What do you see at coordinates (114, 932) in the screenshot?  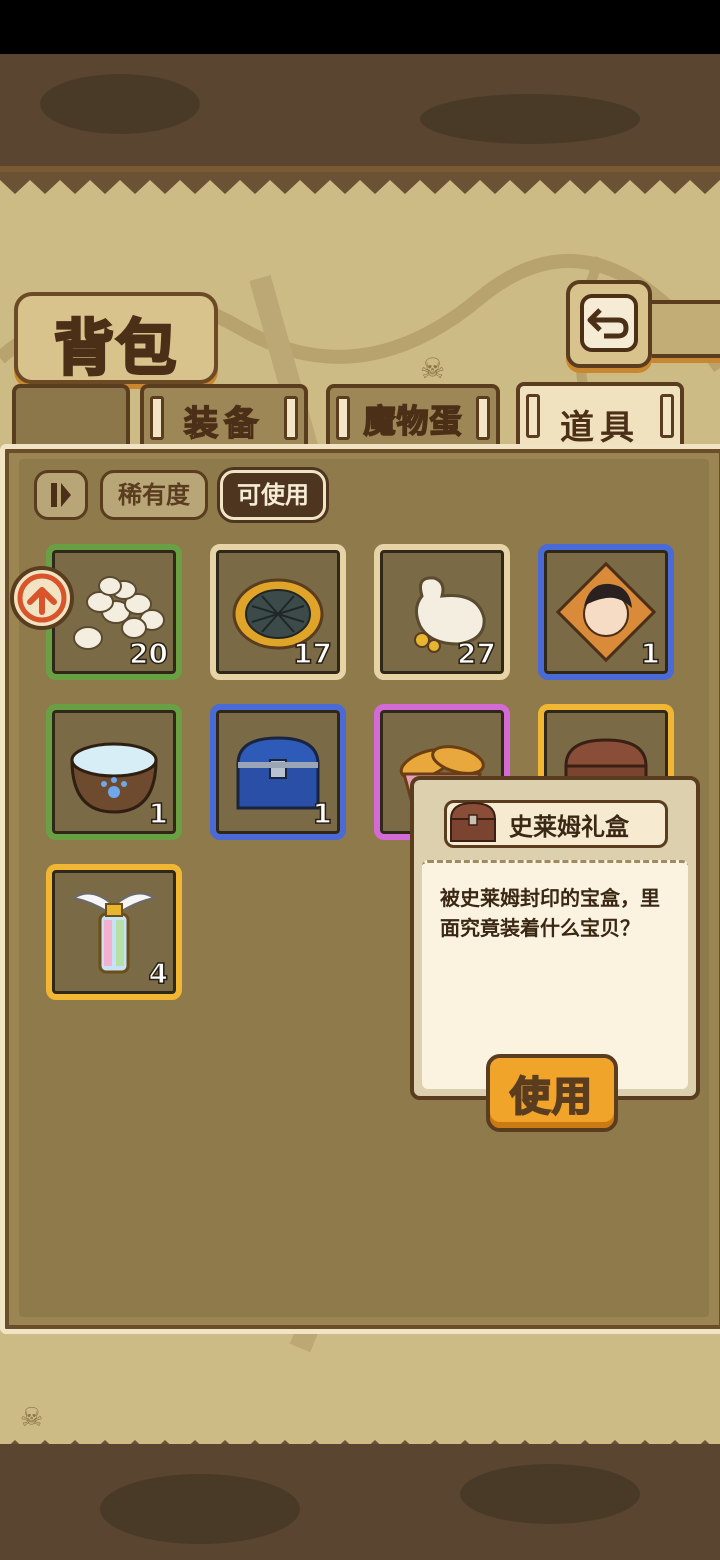 I see `item-slot-winged-lantern: 4` at bounding box center [114, 932].